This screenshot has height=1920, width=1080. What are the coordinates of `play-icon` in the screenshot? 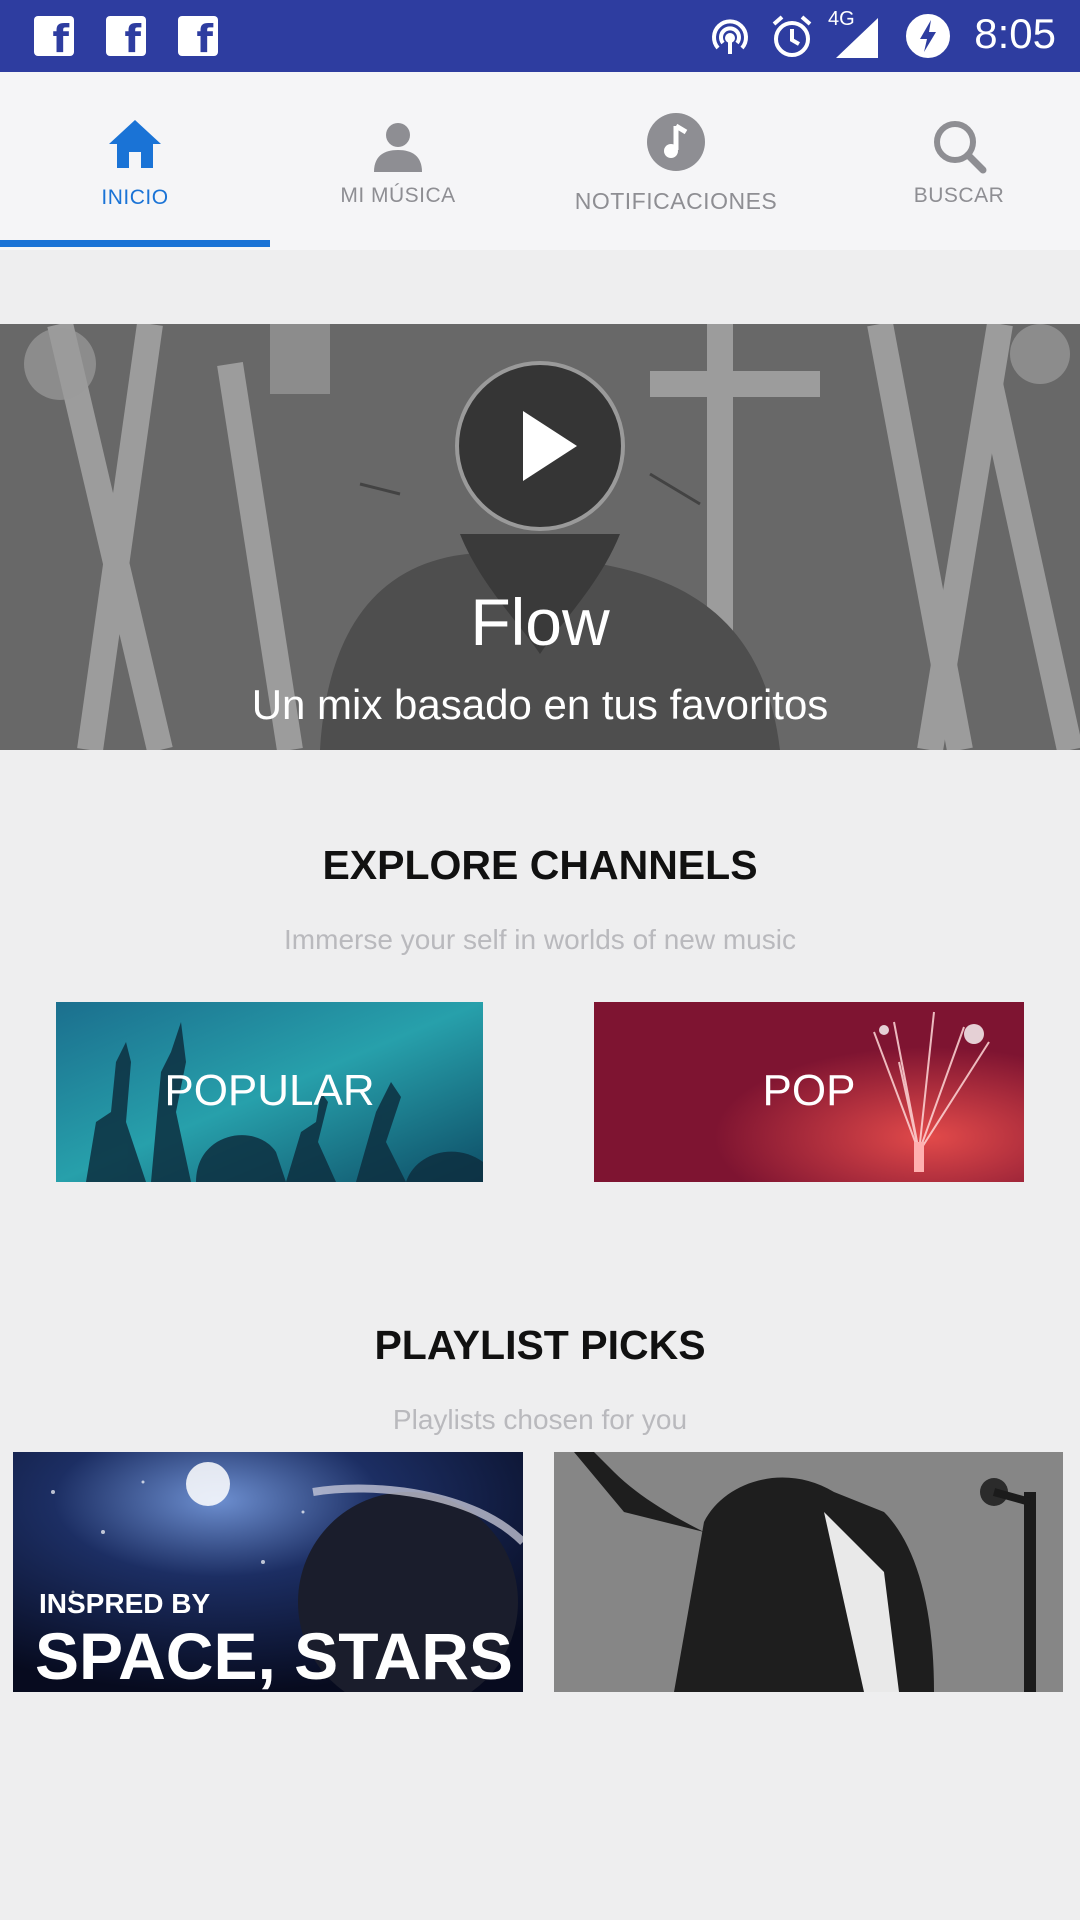 It's located at (550, 446).